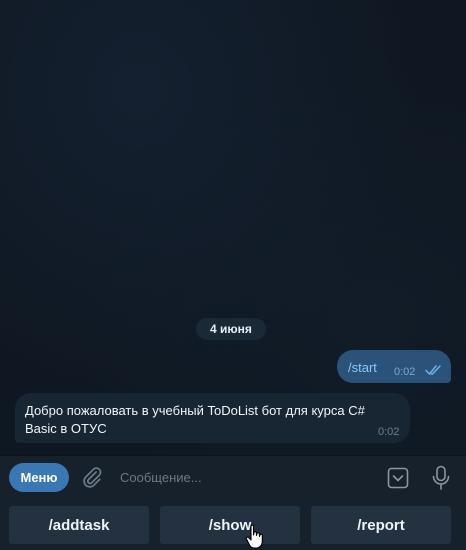  Describe the element at coordinates (242, 477) in the screenshot. I see `message-input` at that location.